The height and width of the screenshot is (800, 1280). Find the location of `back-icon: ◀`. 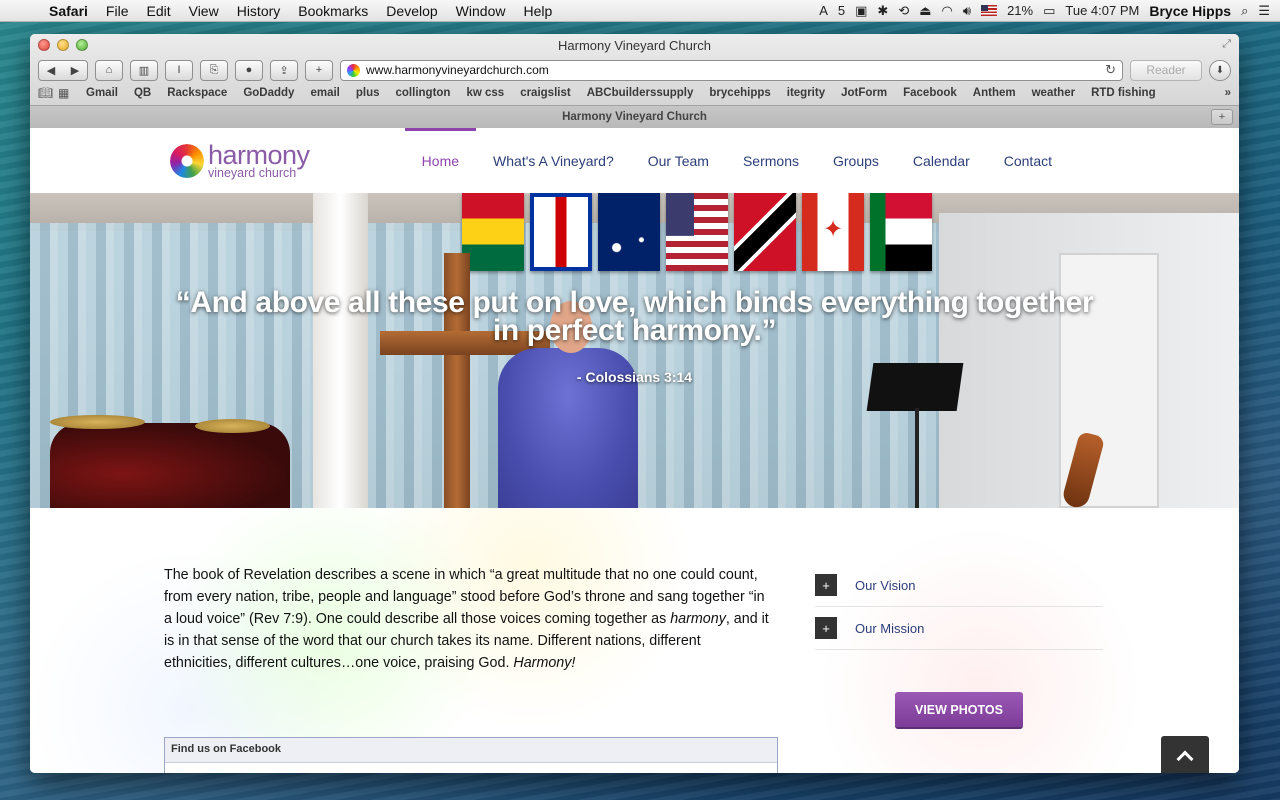

back-icon: ◀ is located at coordinates (51, 70).